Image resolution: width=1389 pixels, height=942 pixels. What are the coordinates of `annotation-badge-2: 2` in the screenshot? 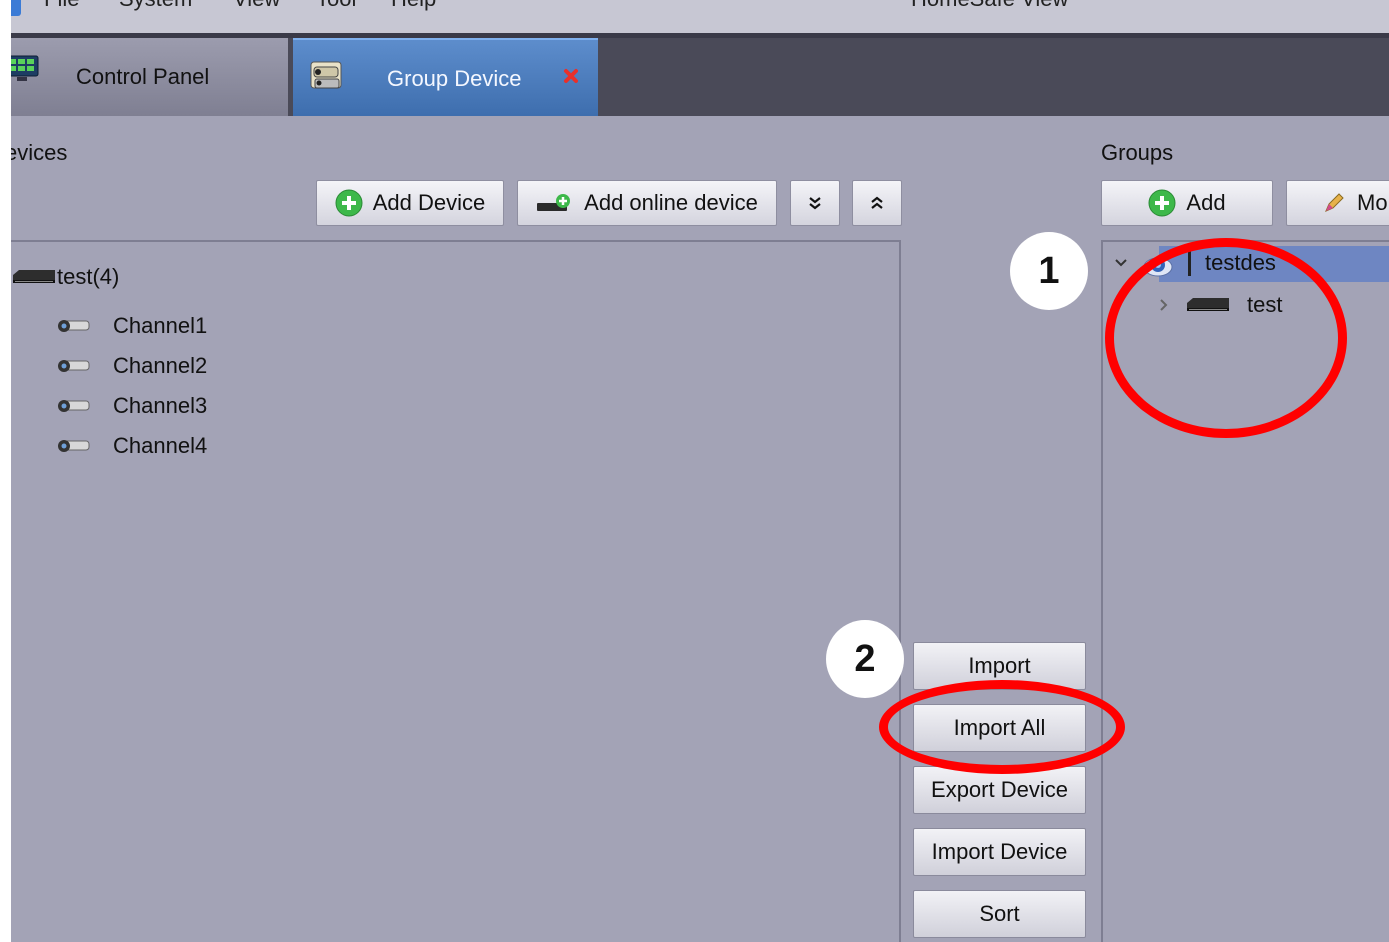 It's located at (865, 659).